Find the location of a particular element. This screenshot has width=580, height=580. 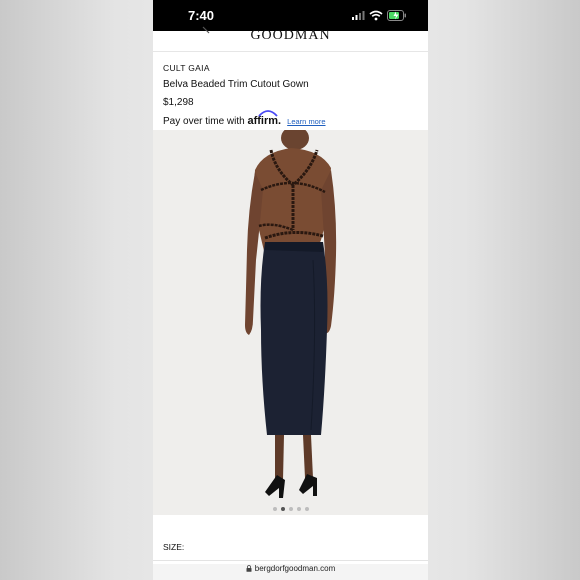

affirm-financing: Pay over time with affirm. Learn more is located at coordinates (290, 118).